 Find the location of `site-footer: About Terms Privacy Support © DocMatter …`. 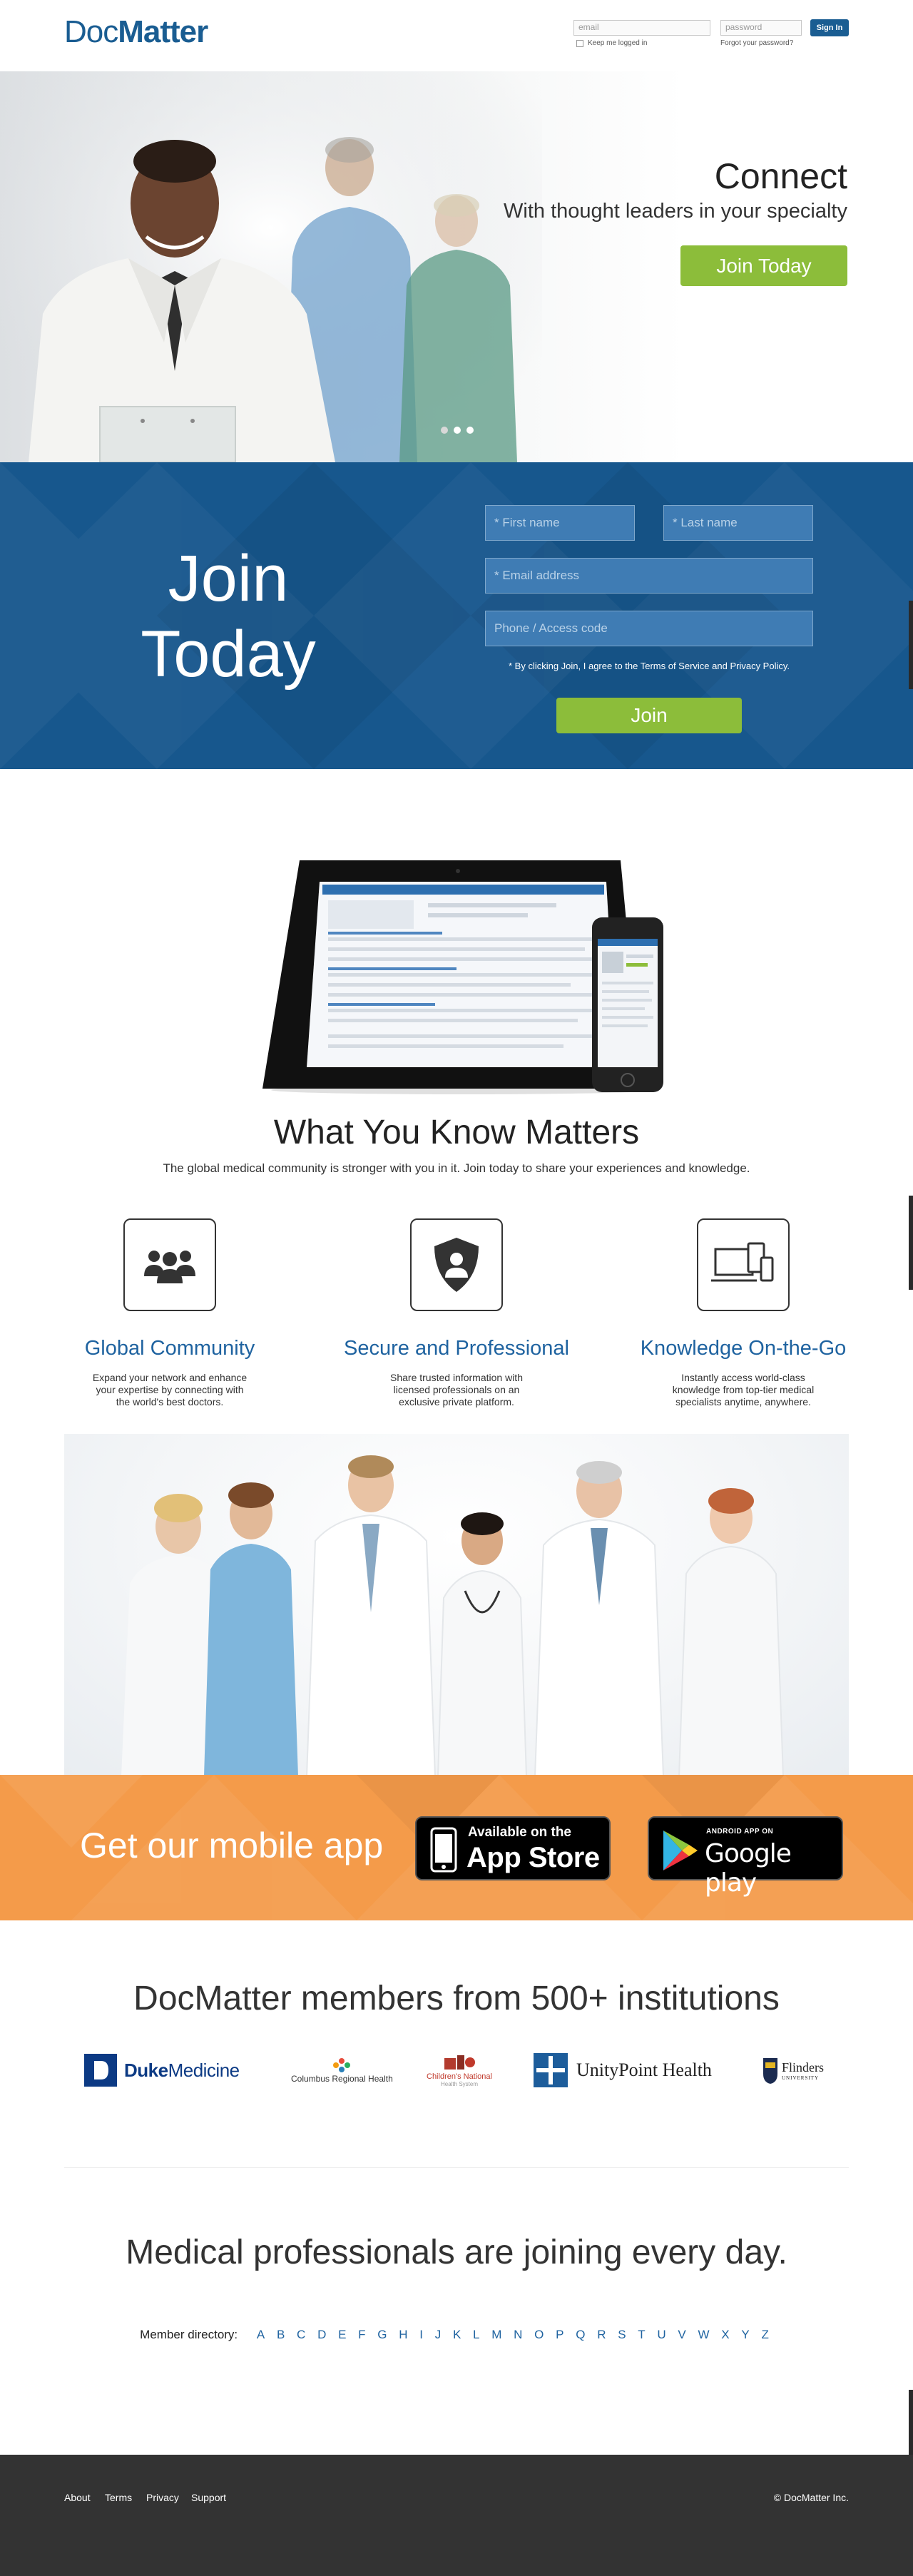

site-footer: About Terms Privacy Support © DocMatter … is located at coordinates (456, 2515).